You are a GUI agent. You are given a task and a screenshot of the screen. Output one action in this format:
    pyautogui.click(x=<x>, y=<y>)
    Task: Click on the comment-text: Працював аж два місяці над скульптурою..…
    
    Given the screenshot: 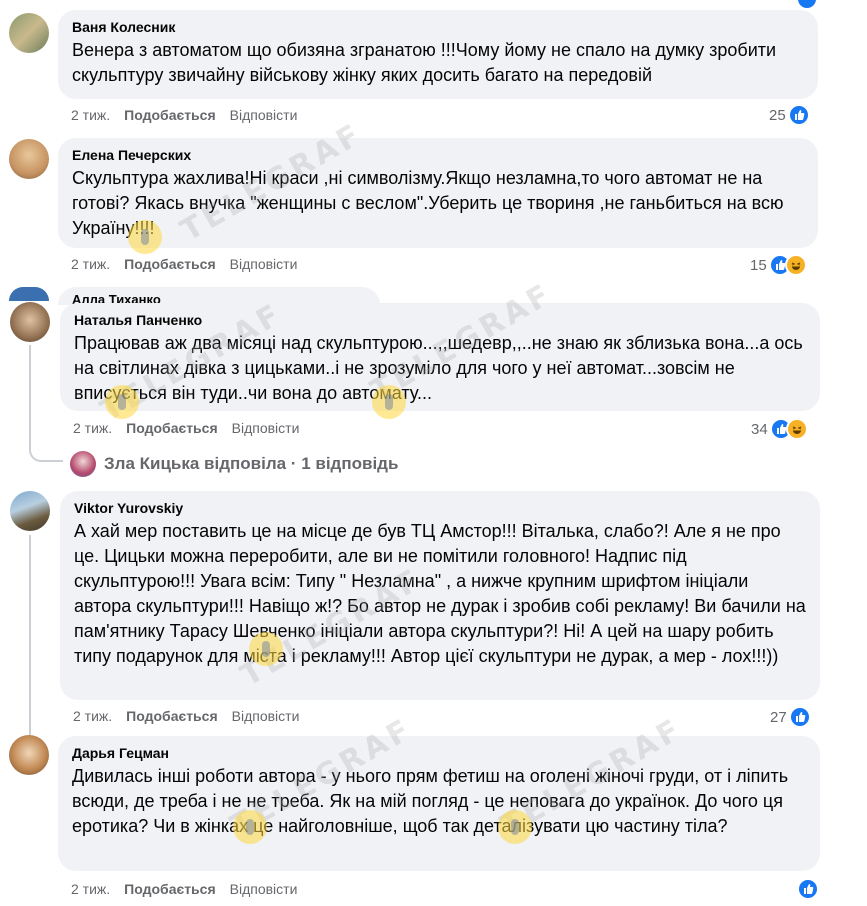 What is the action you would take?
    pyautogui.click(x=438, y=368)
    